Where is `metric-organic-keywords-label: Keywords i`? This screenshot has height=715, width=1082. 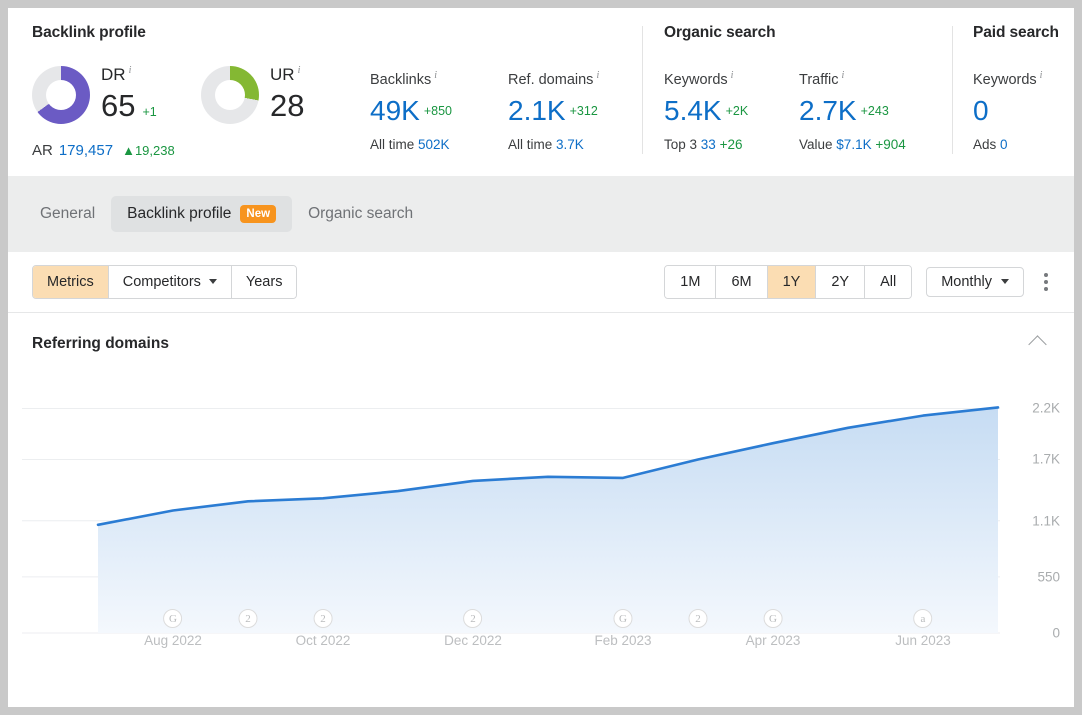 metric-organic-keywords-label: Keywords i is located at coordinates (699, 79).